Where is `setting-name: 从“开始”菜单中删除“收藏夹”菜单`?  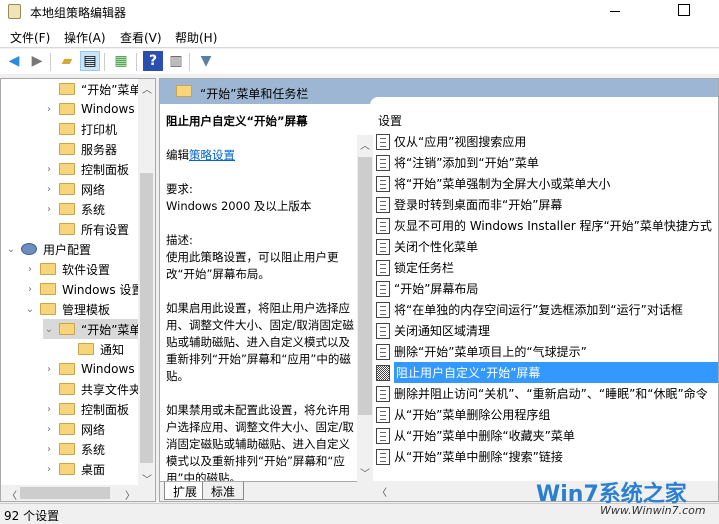 setting-name: 从“开始”菜单中删除“收藏夹”菜单 is located at coordinates (484, 436).